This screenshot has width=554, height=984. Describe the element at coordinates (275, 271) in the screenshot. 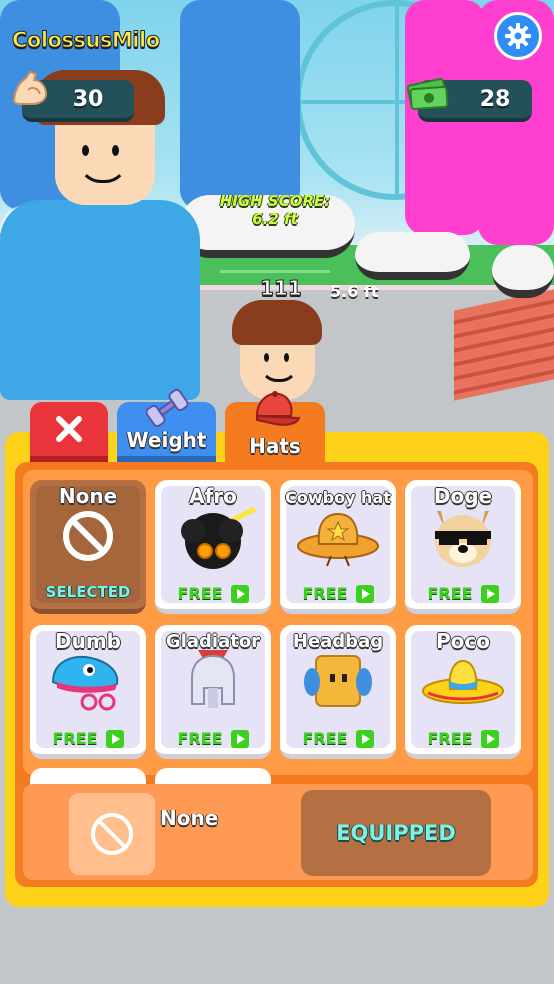

I see `track-line` at that location.